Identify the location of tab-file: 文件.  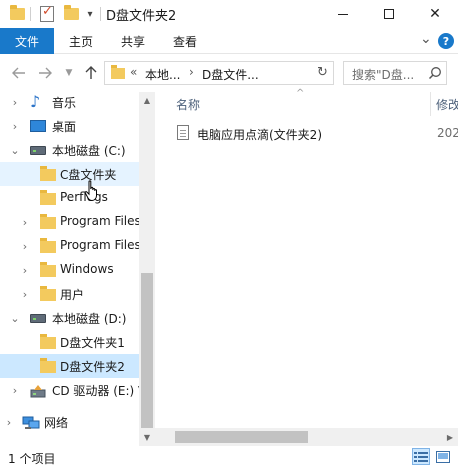
(27, 41).